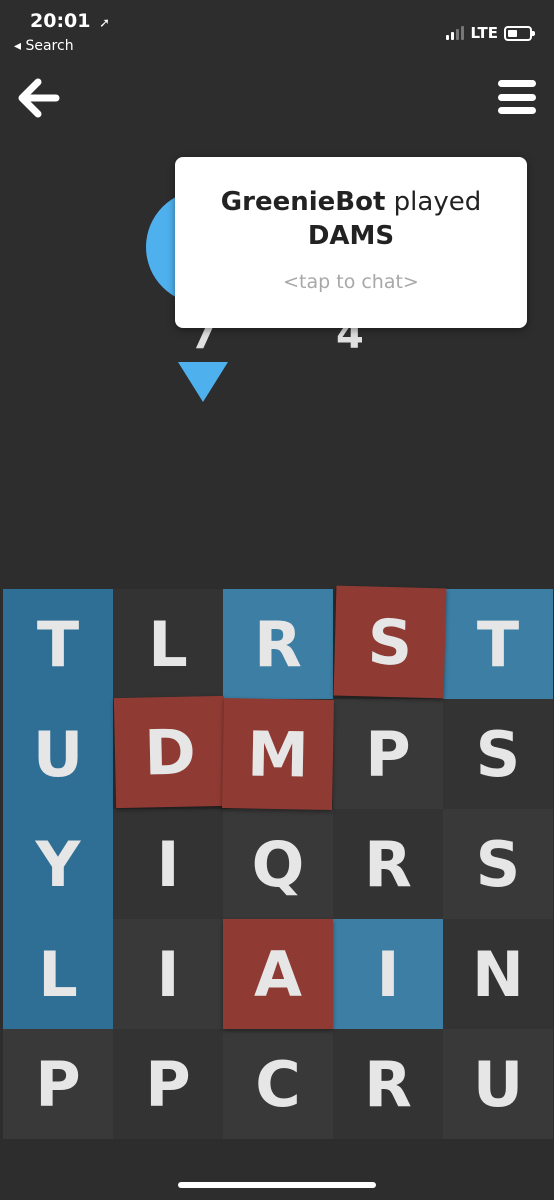  I want to click on move-notification-popup: GreenieBot played DAMS <tap to chat>, so click(351, 242).